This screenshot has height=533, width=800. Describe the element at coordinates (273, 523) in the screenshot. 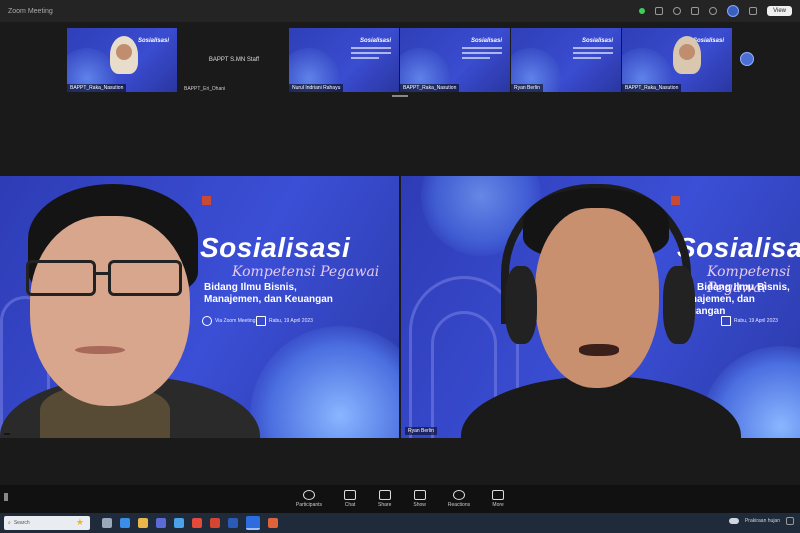

I see `app-icon` at that location.